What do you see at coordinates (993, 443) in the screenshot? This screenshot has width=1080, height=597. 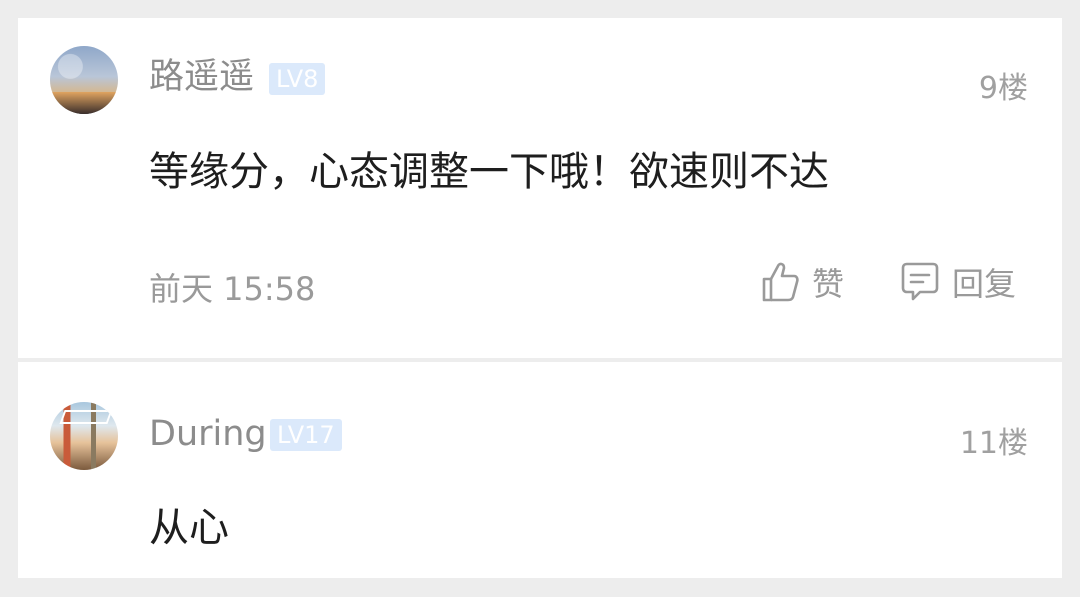 I see `floor-number: 11楼` at bounding box center [993, 443].